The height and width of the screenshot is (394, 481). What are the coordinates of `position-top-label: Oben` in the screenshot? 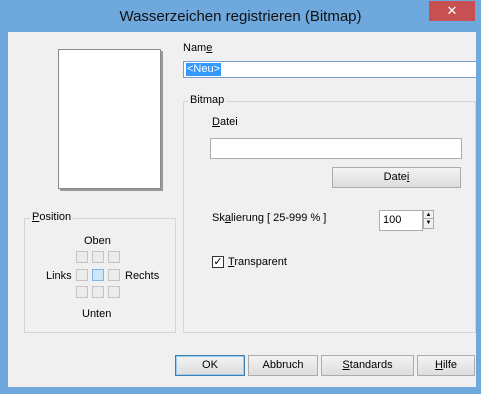 It's located at (97, 241).